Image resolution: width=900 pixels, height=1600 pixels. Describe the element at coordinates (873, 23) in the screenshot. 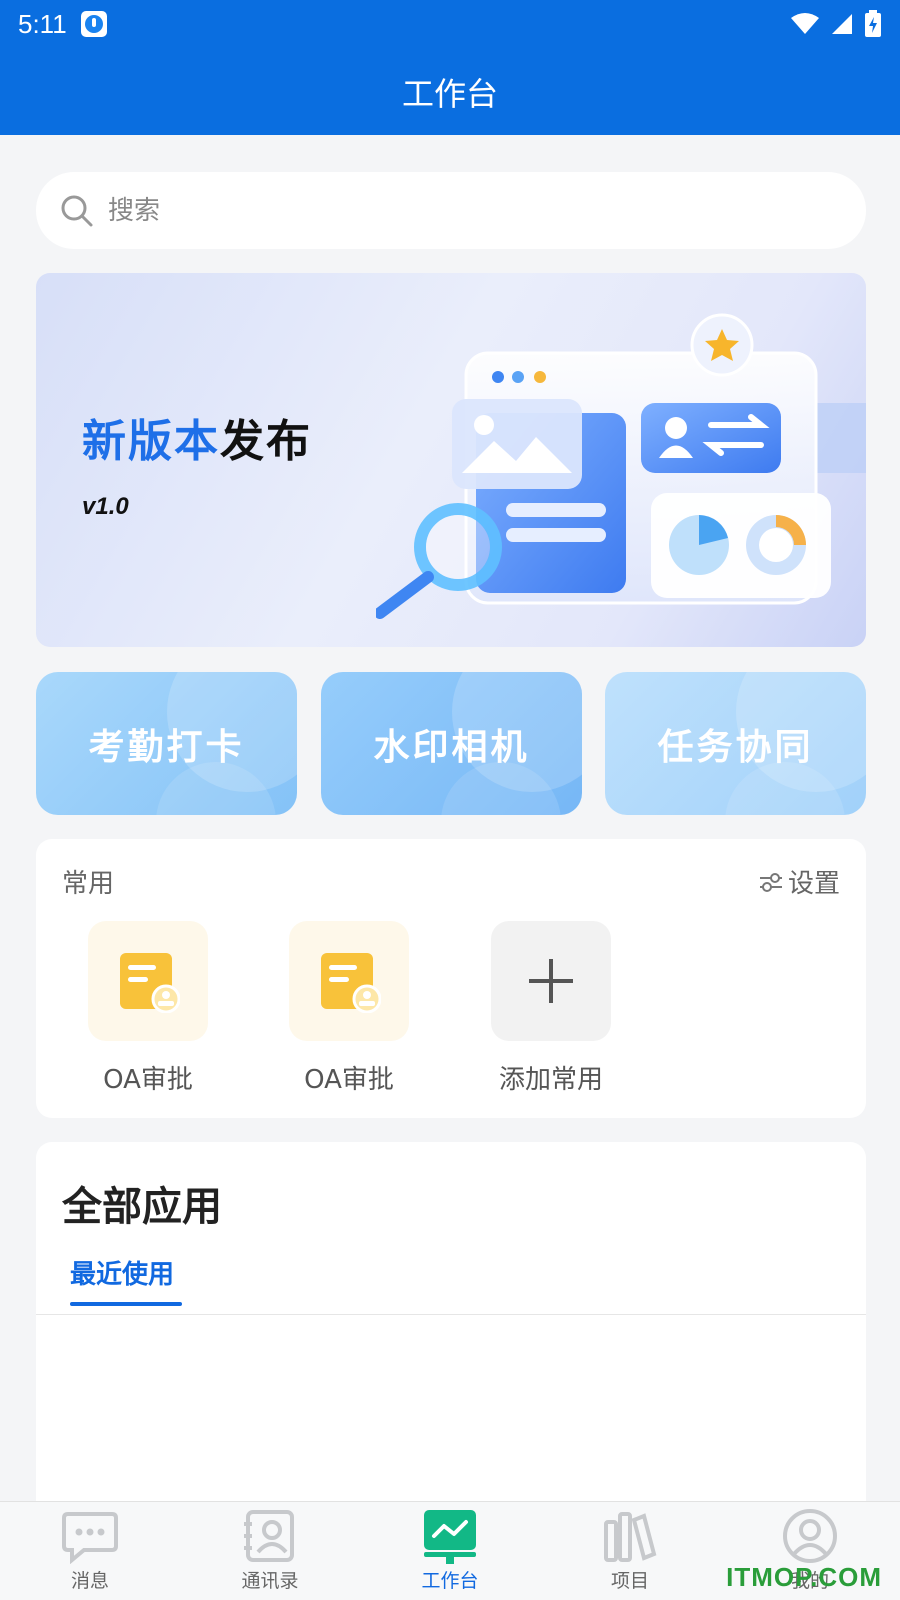

I see `battery-icon` at that location.